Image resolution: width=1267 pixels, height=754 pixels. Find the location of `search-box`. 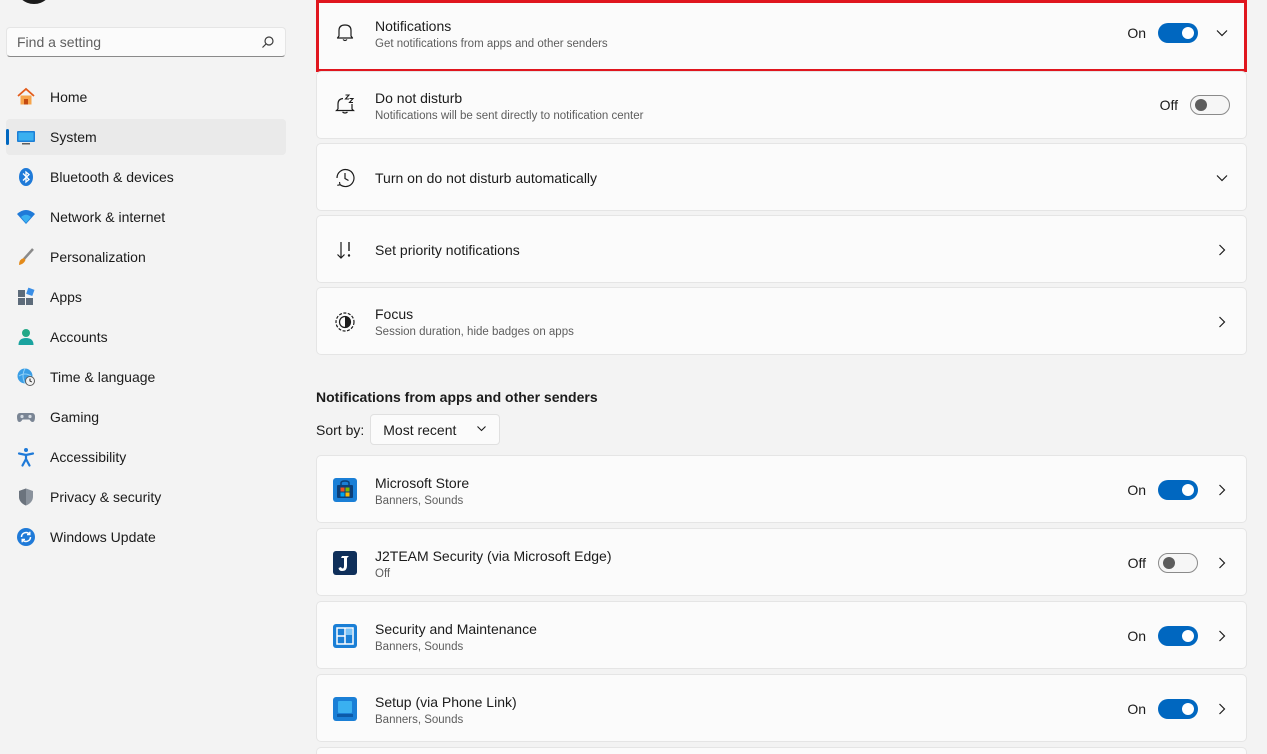

search-box is located at coordinates (146, 42).